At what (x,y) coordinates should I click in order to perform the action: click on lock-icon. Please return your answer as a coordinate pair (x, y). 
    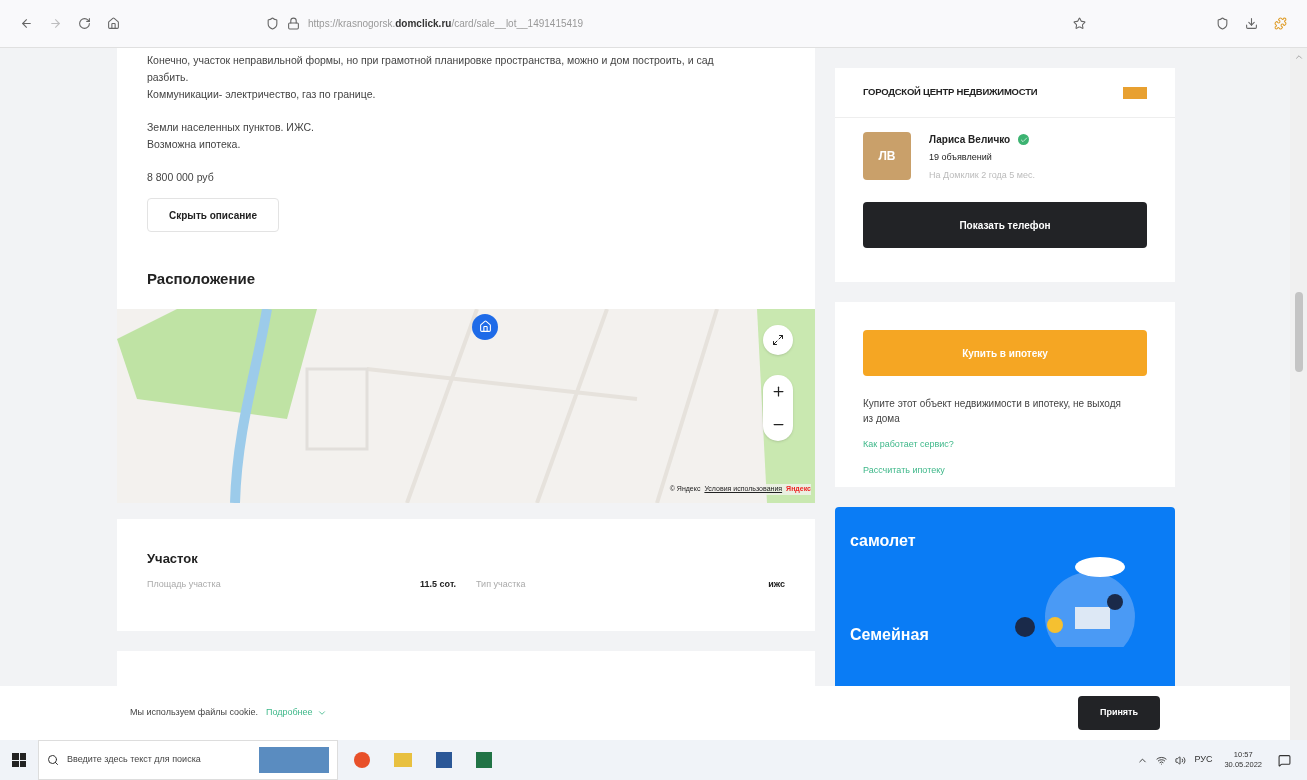
    Looking at the image, I should click on (293, 23).